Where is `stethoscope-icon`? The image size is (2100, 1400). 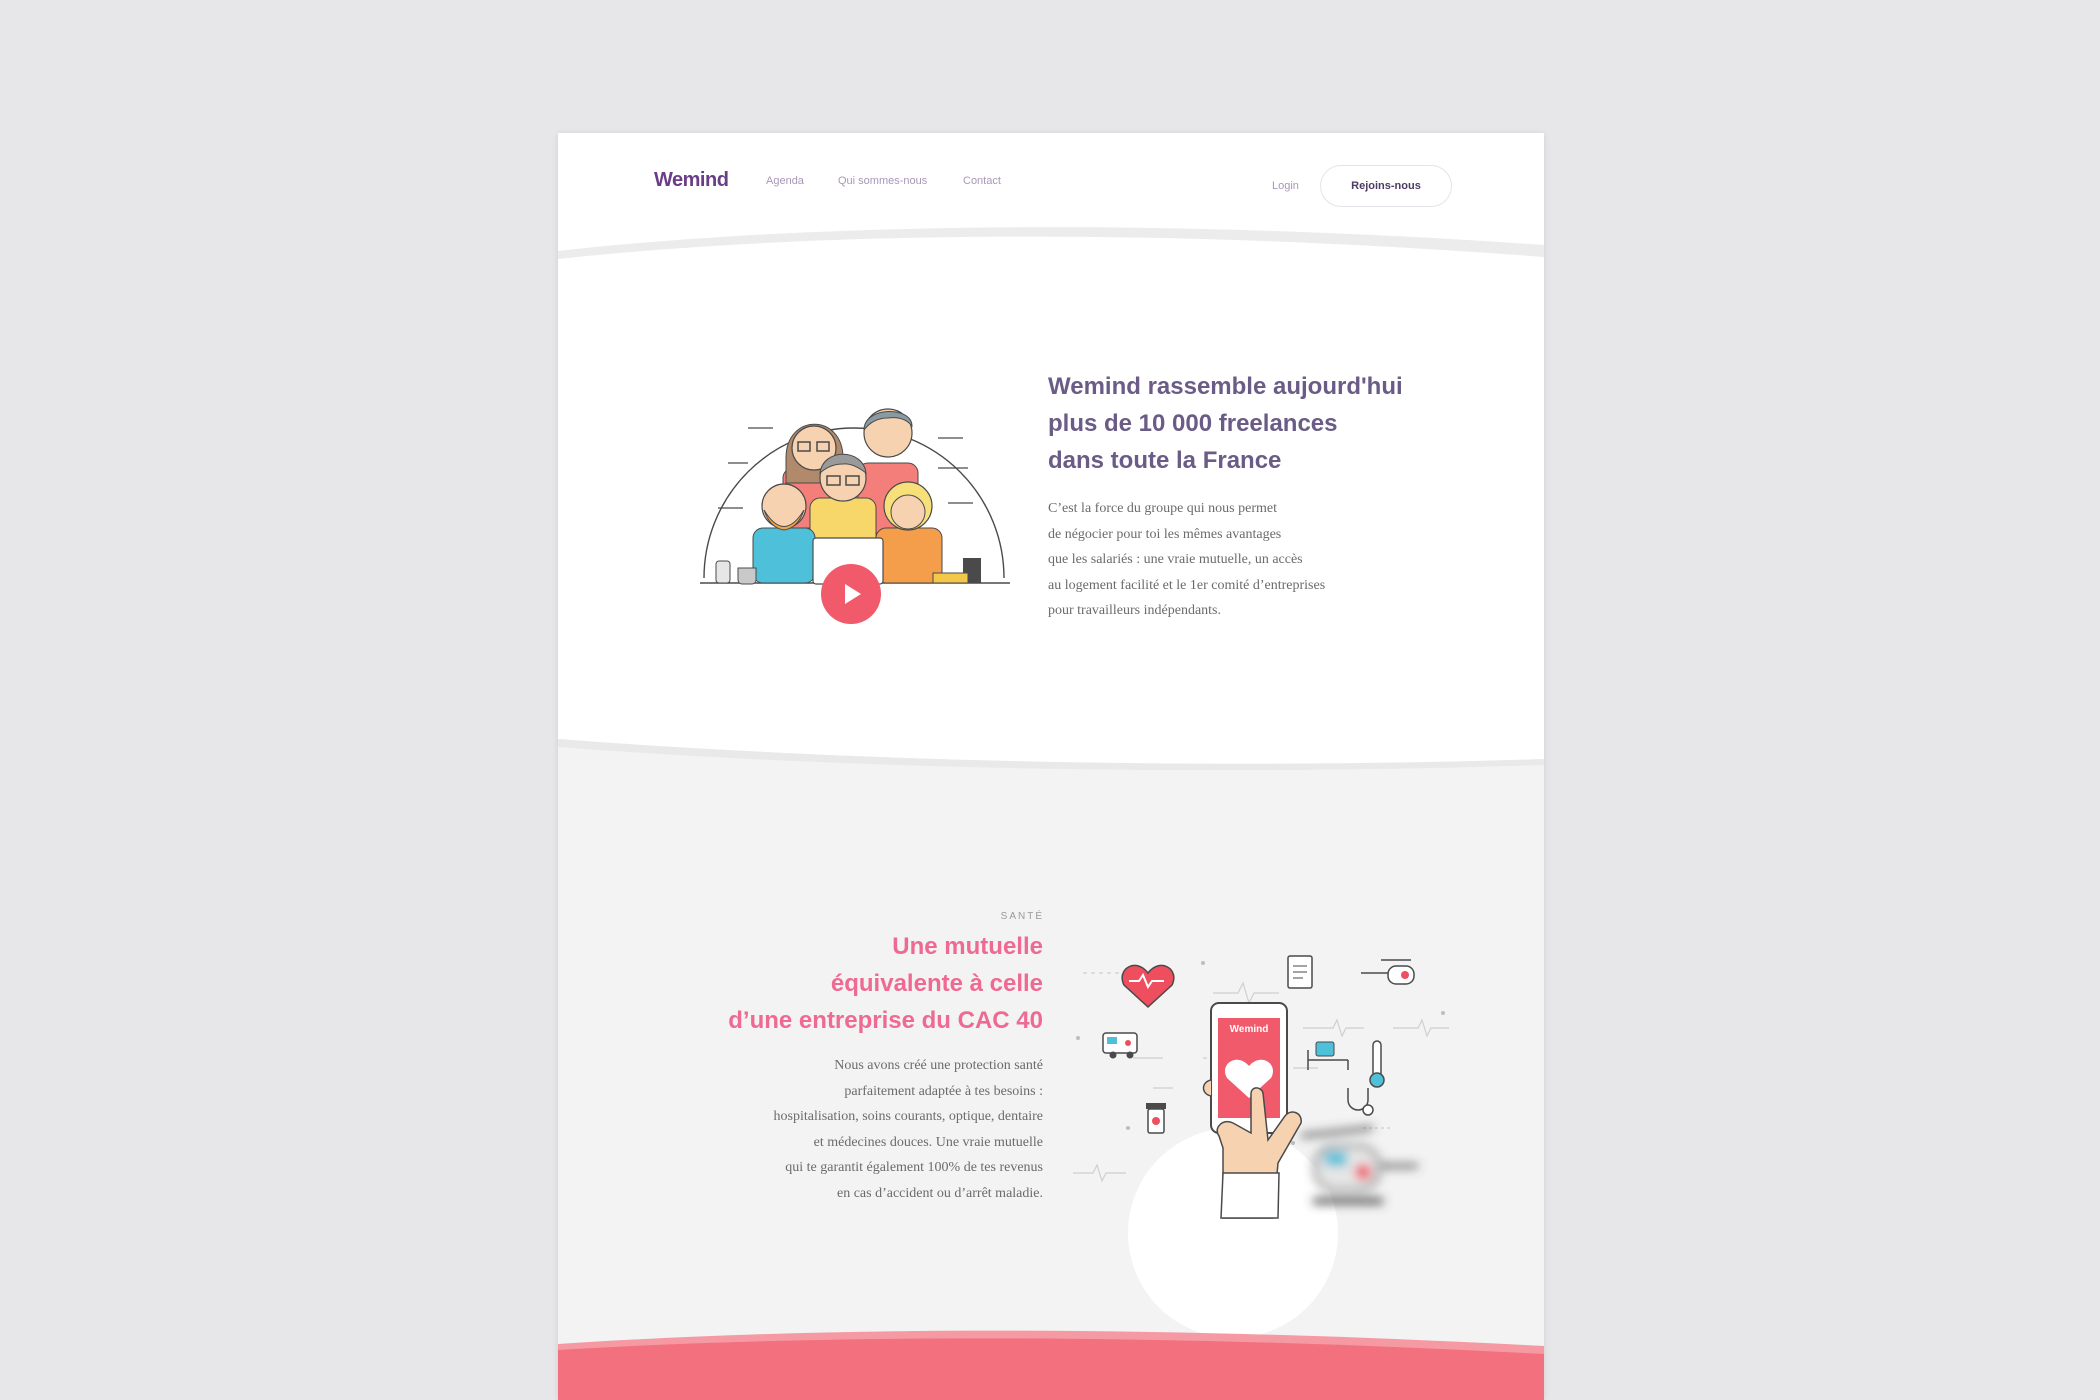
stethoscope-icon is located at coordinates (1360, 1102).